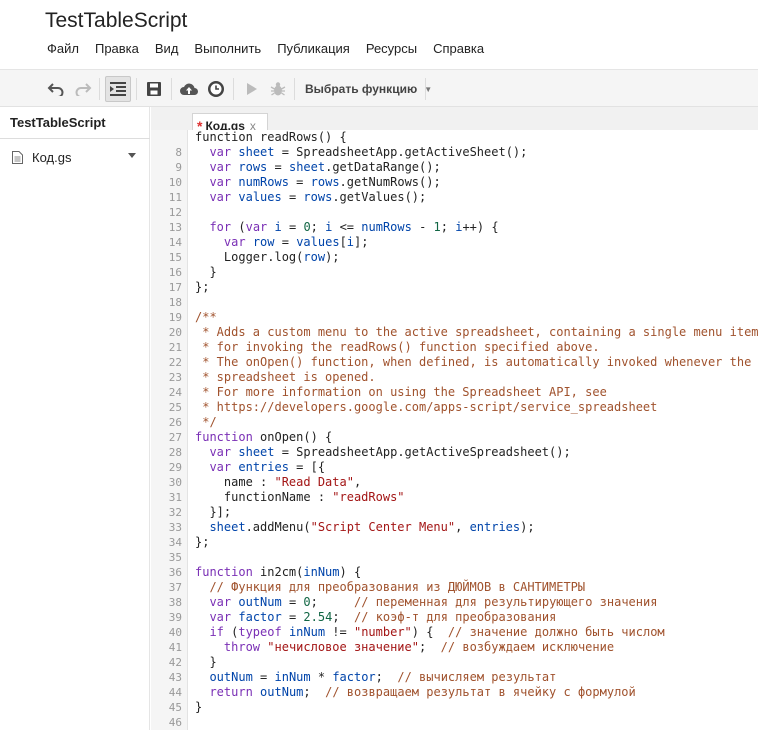 The height and width of the screenshot is (730, 758). Describe the element at coordinates (118, 89) in the screenshot. I see `indent-icon` at that location.